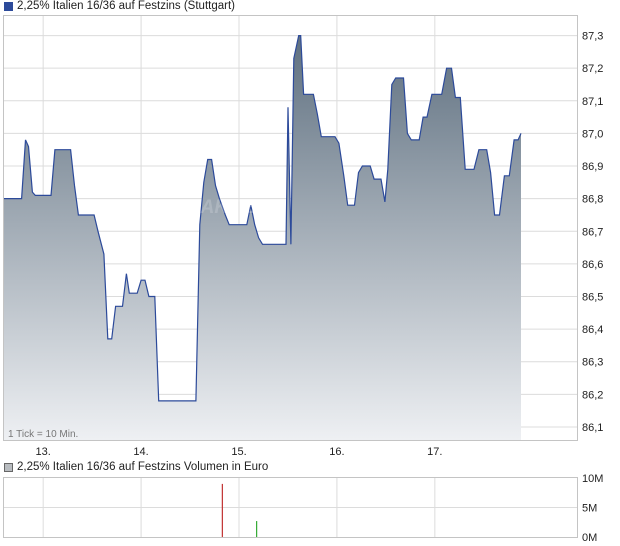 This screenshot has height=546, width=620. I want to click on price-y-tick-label: 86,4, so click(592, 330).